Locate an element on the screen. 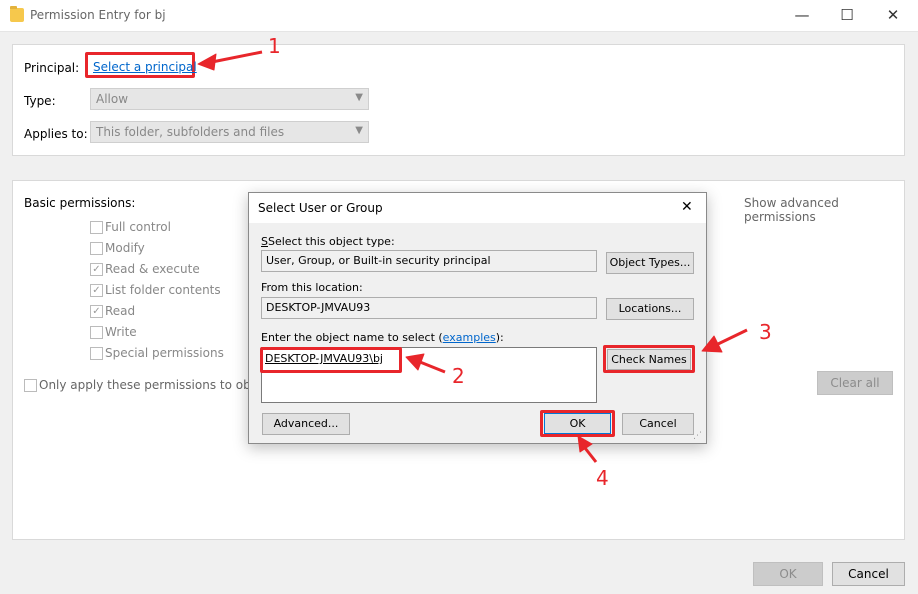 The image size is (918, 594). check-names-button: Check Names is located at coordinates (649, 359).